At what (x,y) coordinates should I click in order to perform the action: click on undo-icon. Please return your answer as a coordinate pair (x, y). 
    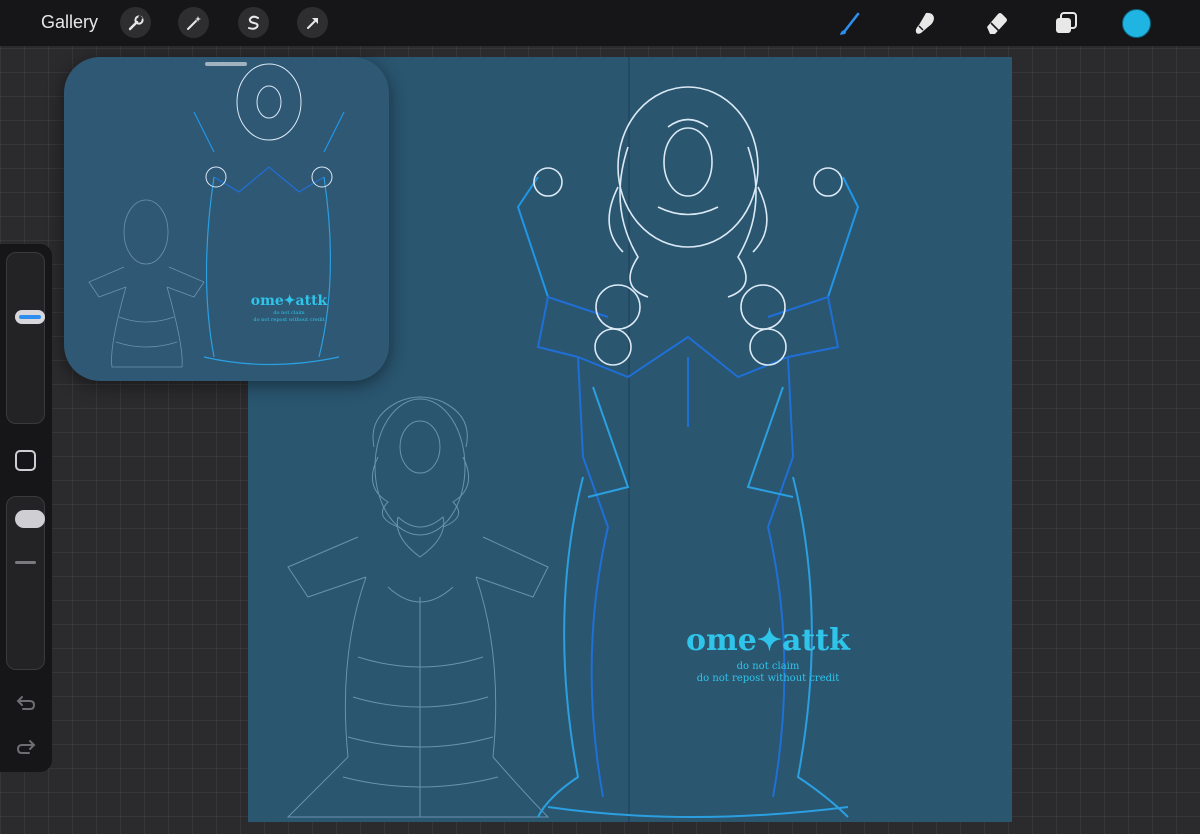
    Looking at the image, I should click on (26, 703).